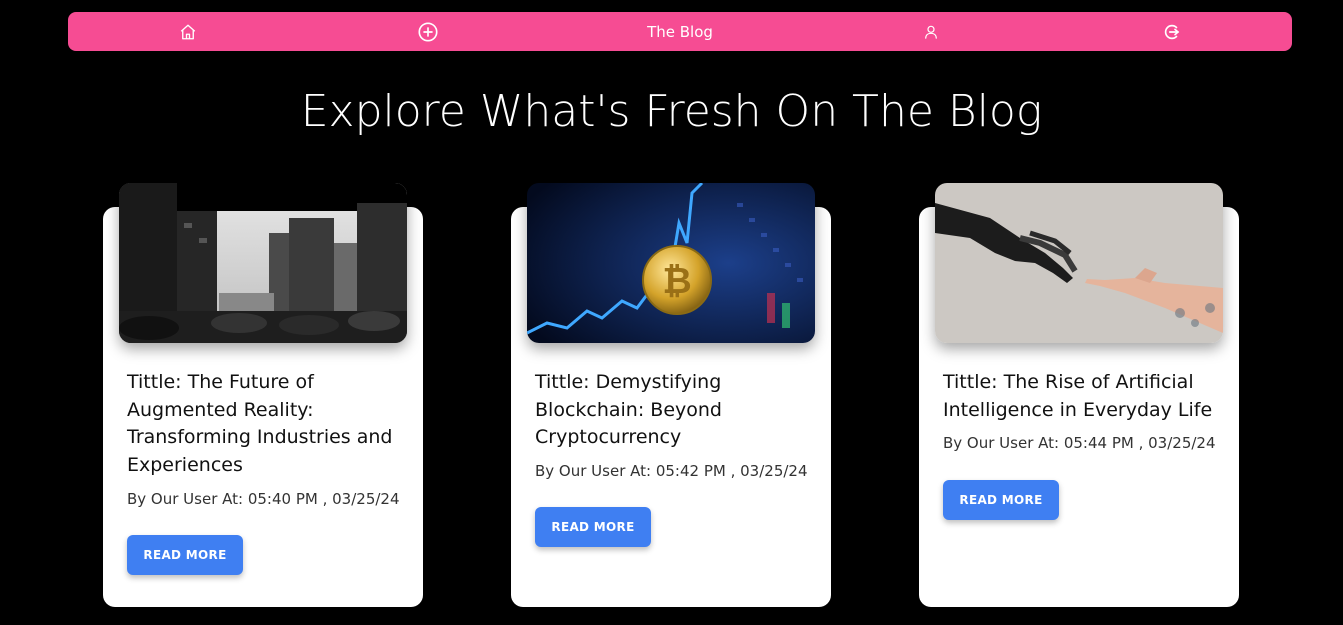 This screenshot has height=625, width=1343. What do you see at coordinates (1079, 443) in the screenshot?
I see `post-meta: By Our User At: 05:44 PM , 03/25/24` at bounding box center [1079, 443].